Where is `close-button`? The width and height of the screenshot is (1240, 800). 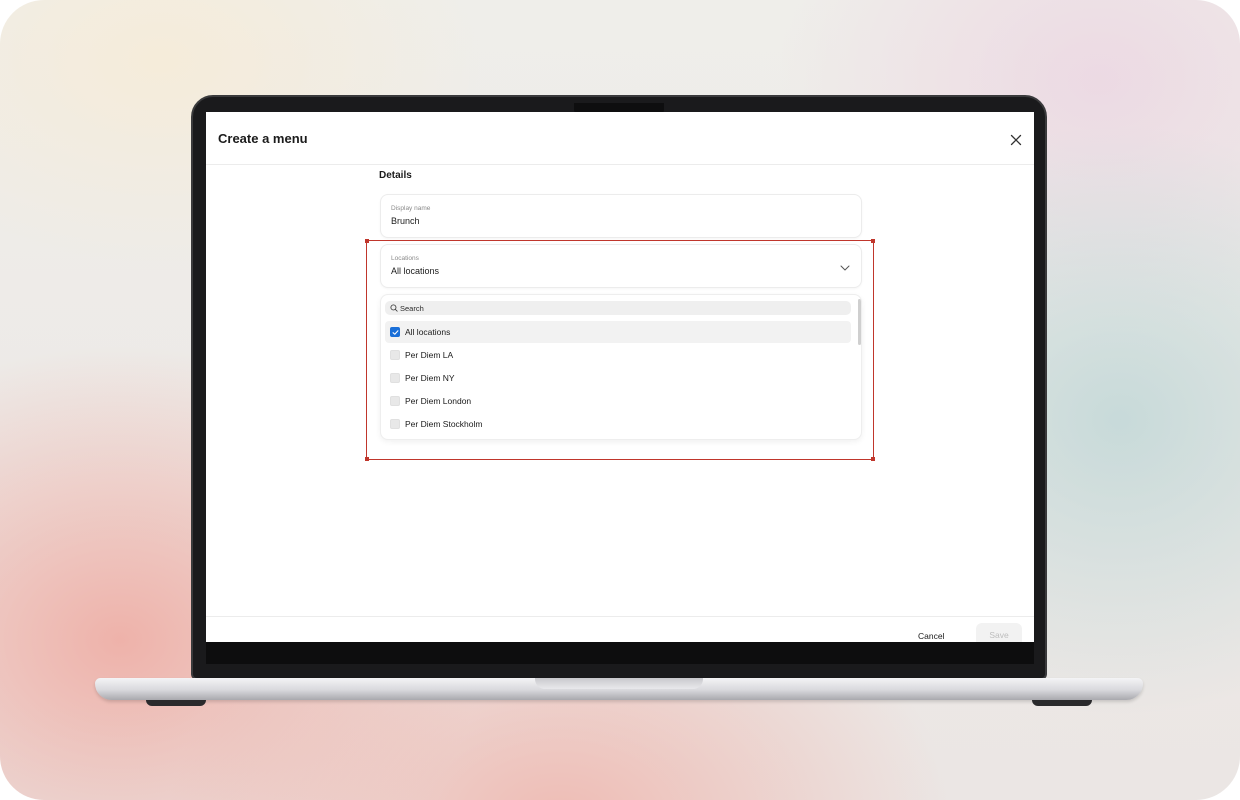
close-button is located at coordinates (1016, 140).